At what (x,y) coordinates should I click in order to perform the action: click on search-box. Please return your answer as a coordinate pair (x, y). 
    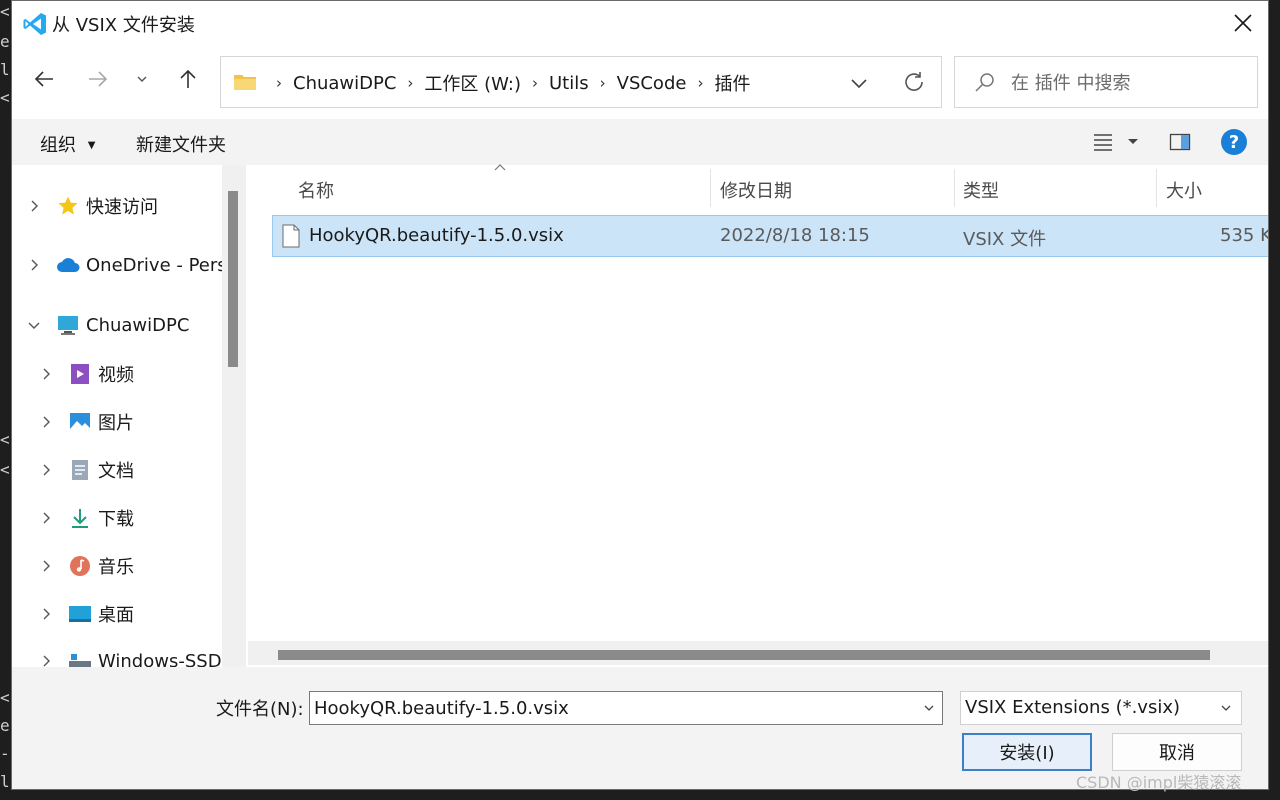
    Looking at the image, I should click on (1106, 82).